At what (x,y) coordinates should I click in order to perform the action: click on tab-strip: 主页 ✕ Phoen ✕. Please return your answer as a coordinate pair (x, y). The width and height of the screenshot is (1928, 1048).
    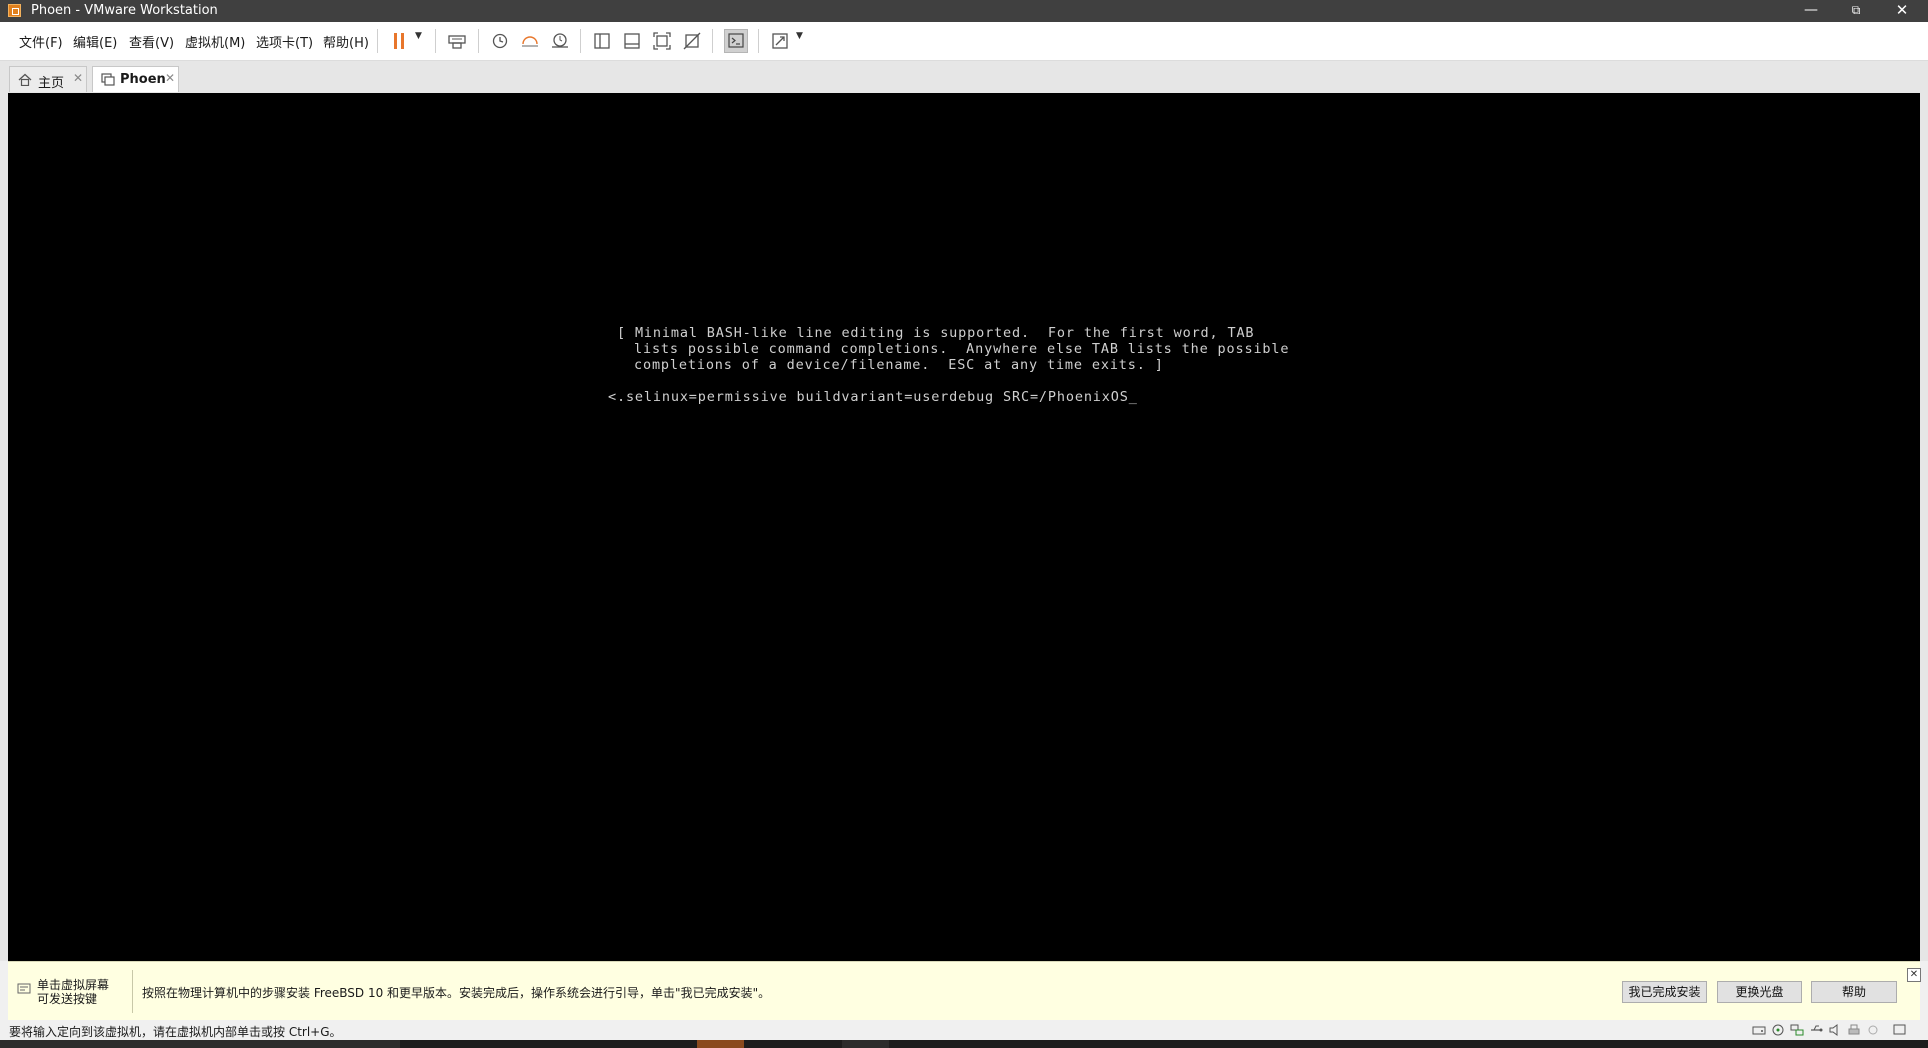
    Looking at the image, I should click on (964, 77).